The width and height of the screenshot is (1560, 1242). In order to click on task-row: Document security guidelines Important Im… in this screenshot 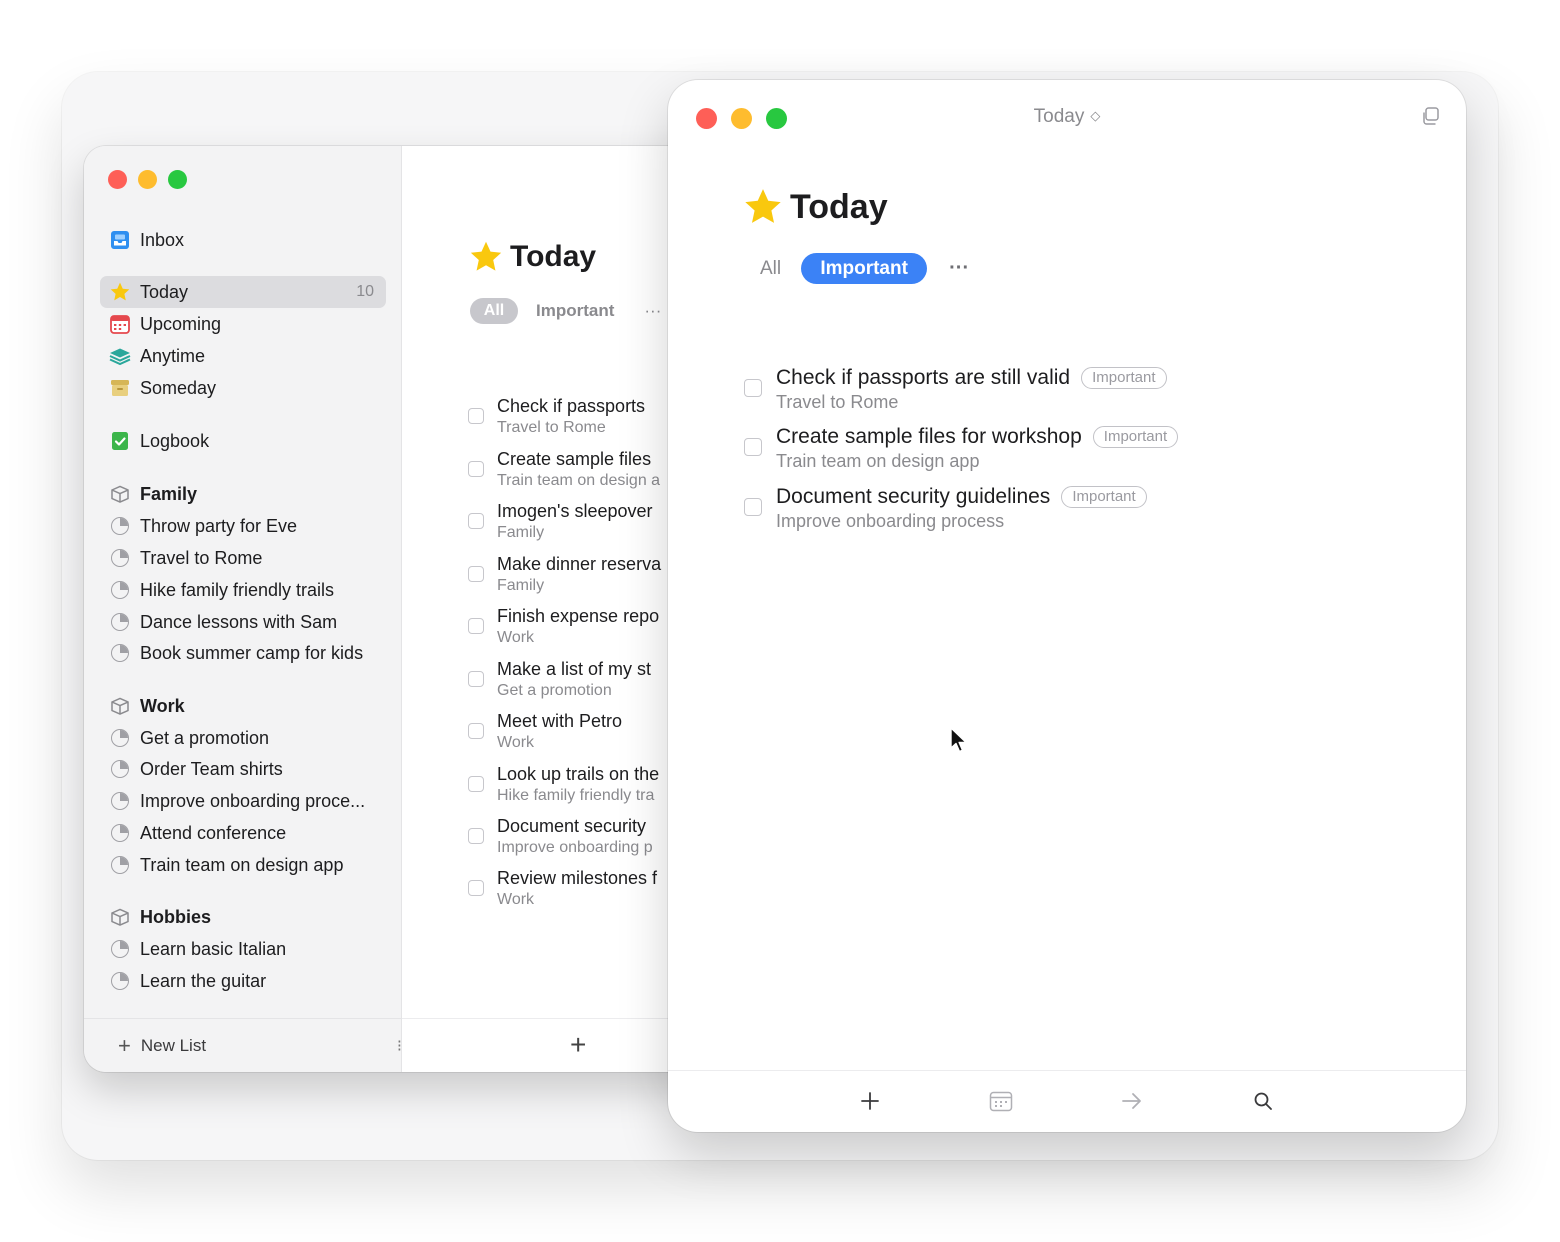, I will do `click(1084, 510)`.